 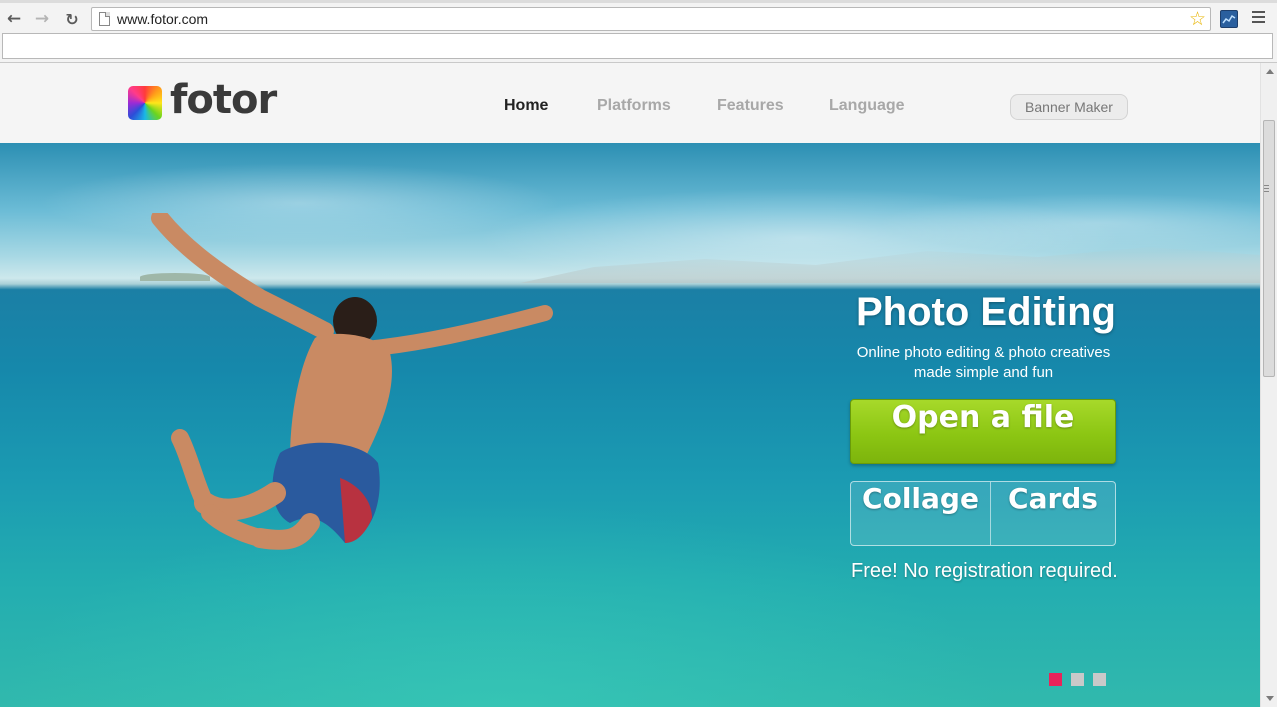 I want to click on hero-title: Photo Editing, so click(x=986, y=312).